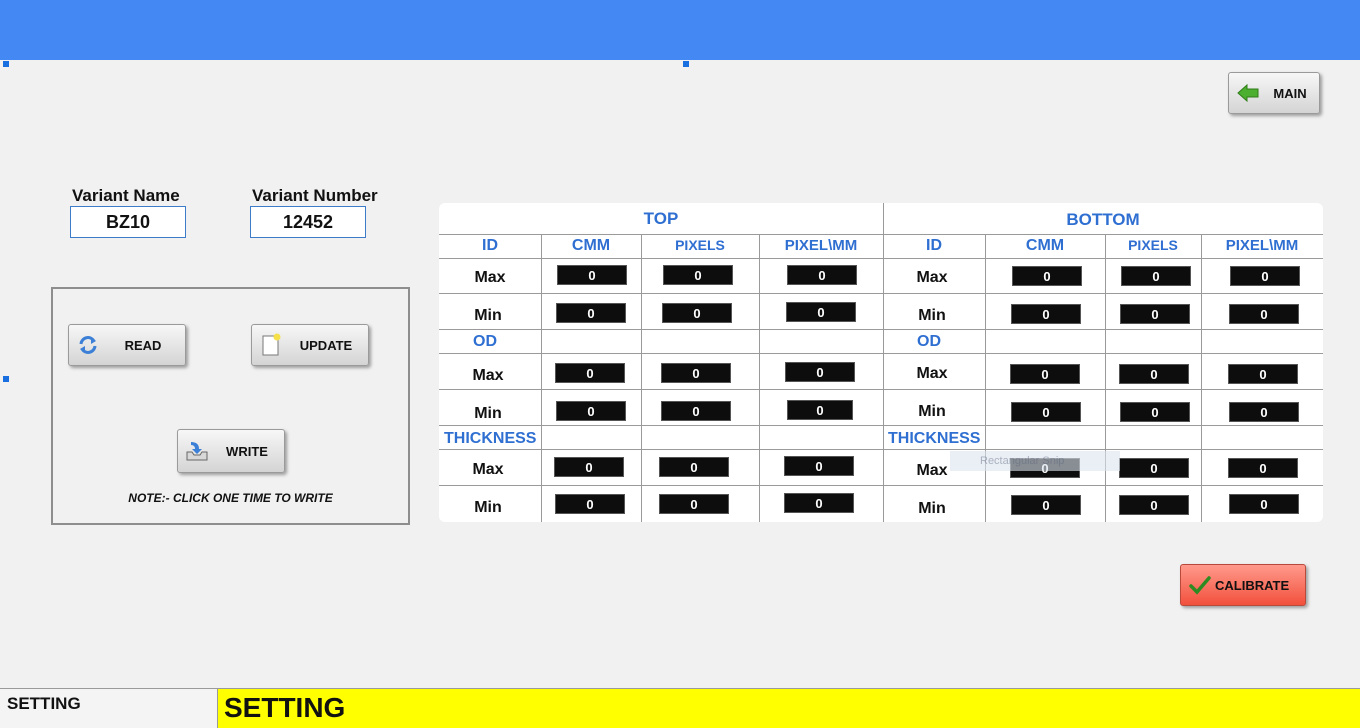 The image size is (1360, 728). What do you see at coordinates (1155, 412) in the screenshot?
I see `bottom-od-min-pixels: 0` at bounding box center [1155, 412].